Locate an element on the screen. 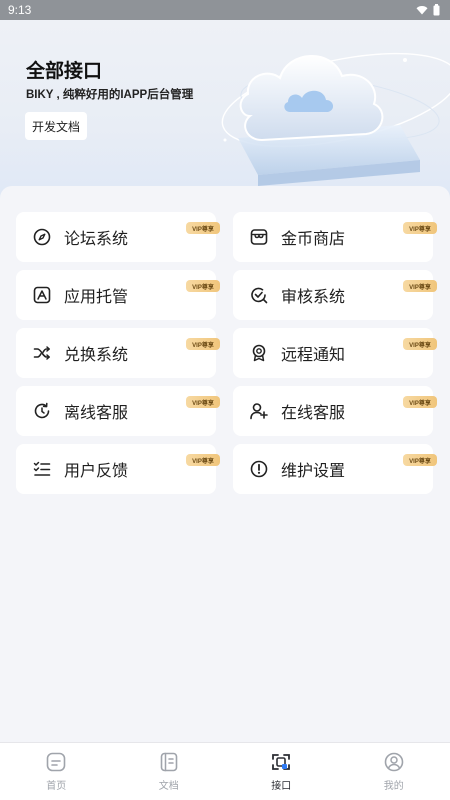 The image size is (450, 800). tab-docs: 文档 is located at coordinates (169, 771).